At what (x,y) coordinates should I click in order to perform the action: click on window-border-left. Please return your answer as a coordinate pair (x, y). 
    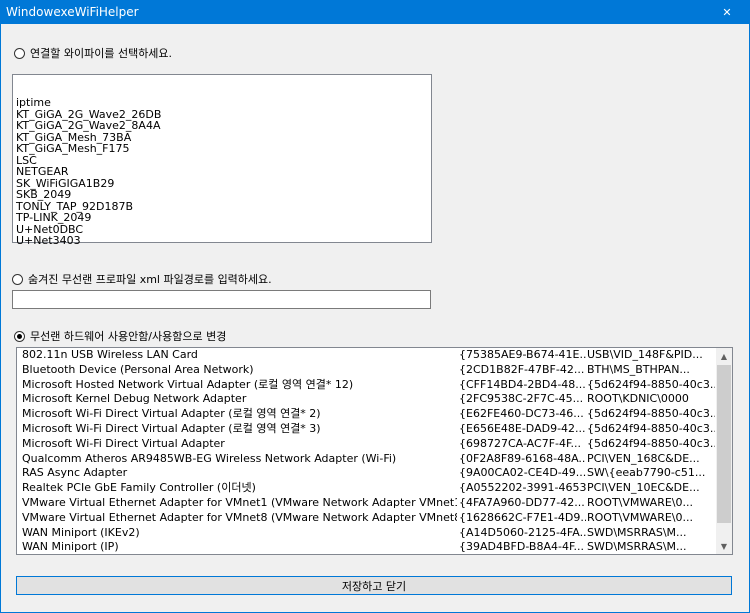
    Looking at the image, I should click on (0, 318).